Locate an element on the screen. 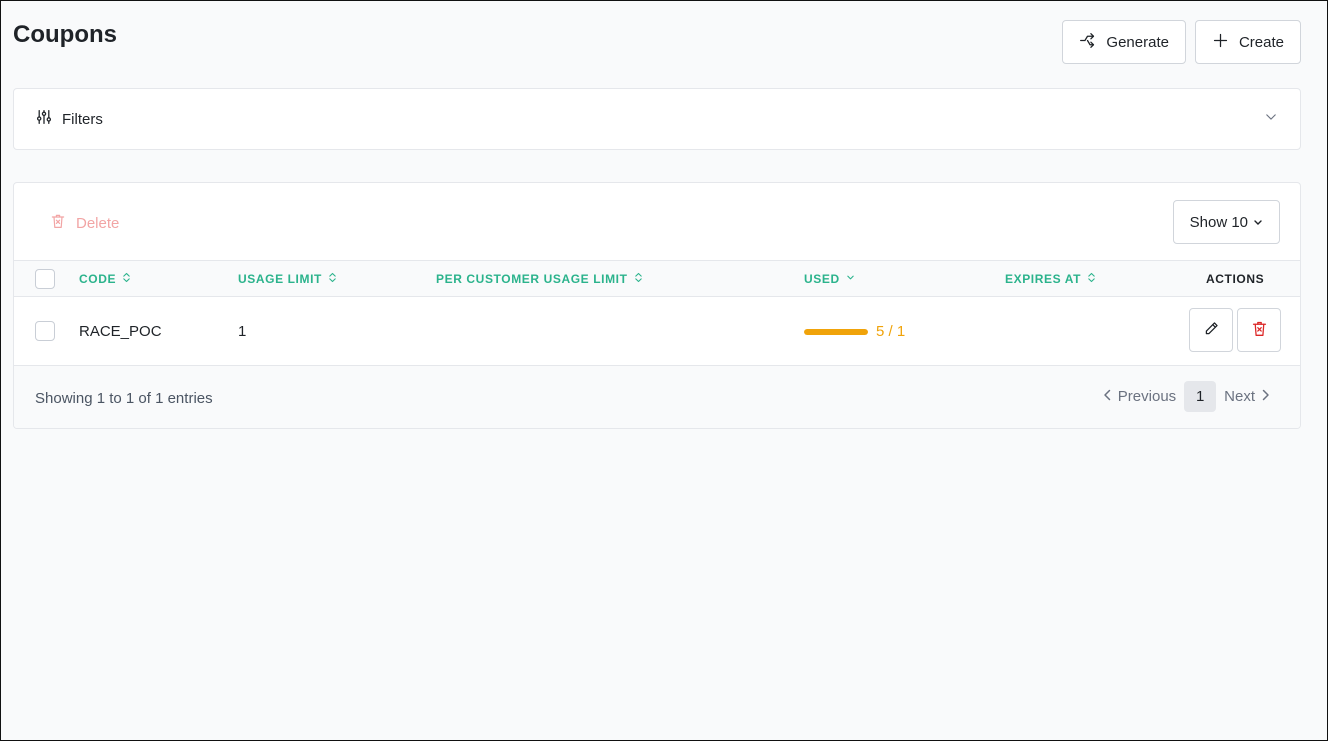 The width and height of the screenshot is (1328, 741). header-expires-at: EXPIRES AT is located at coordinates (1050, 279).